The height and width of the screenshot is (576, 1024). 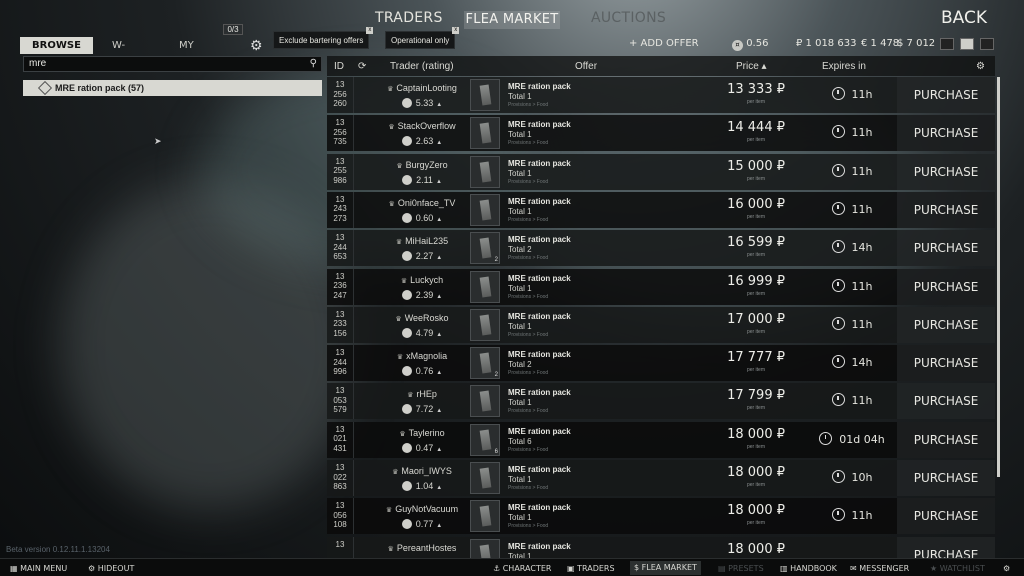 What do you see at coordinates (422, 241) in the screenshot?
I see `trader-name: ♛ MiHaiL235` at bounding box center [422, 241].